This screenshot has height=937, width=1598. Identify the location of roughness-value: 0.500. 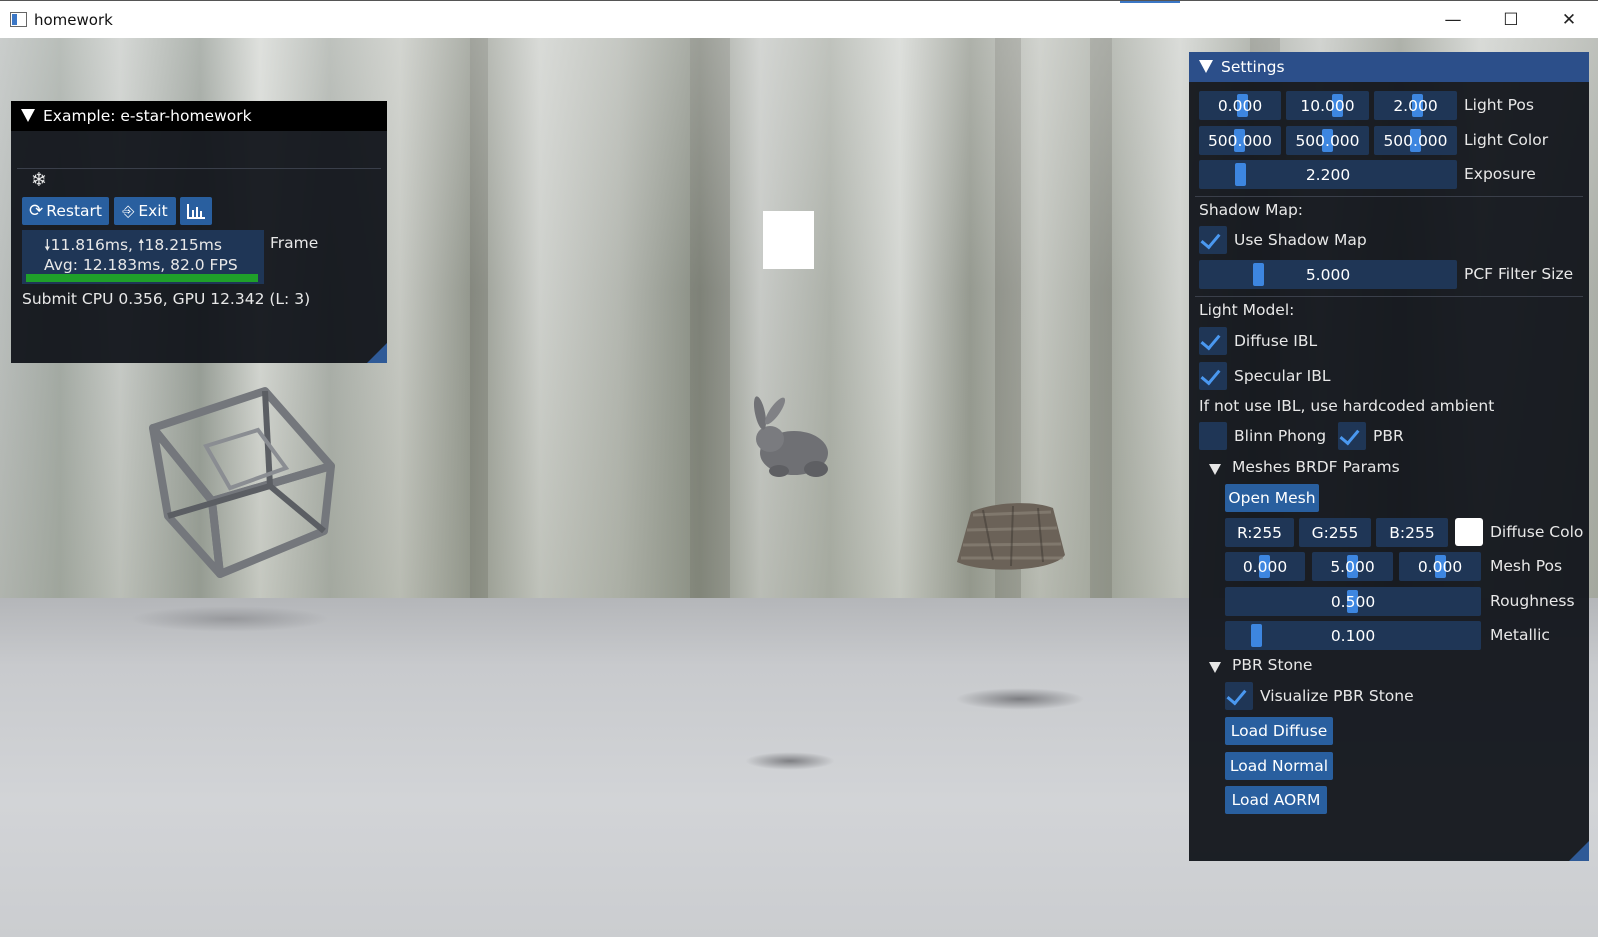
(1353, 601).